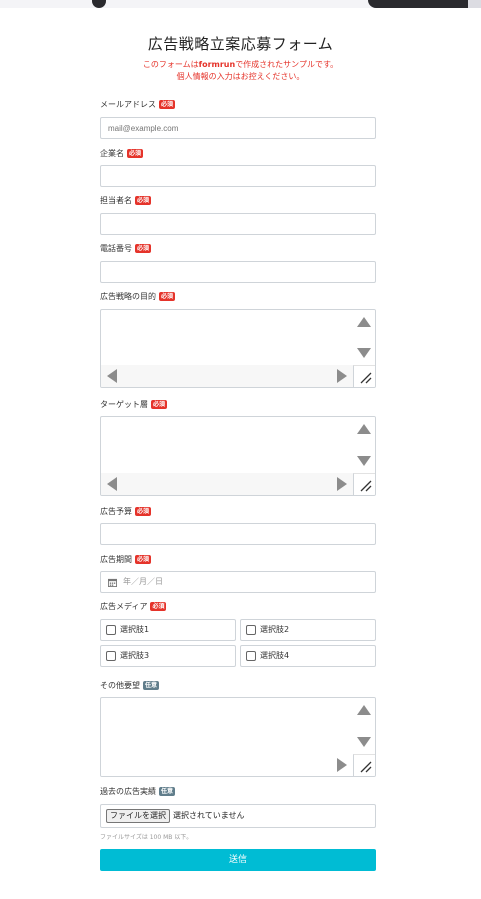 The width and height of the screenshot is (481, 899). Describe the element at coordinates (168, 656) in the screenshot. I see `media-option-3: 選択肢3` at that location.